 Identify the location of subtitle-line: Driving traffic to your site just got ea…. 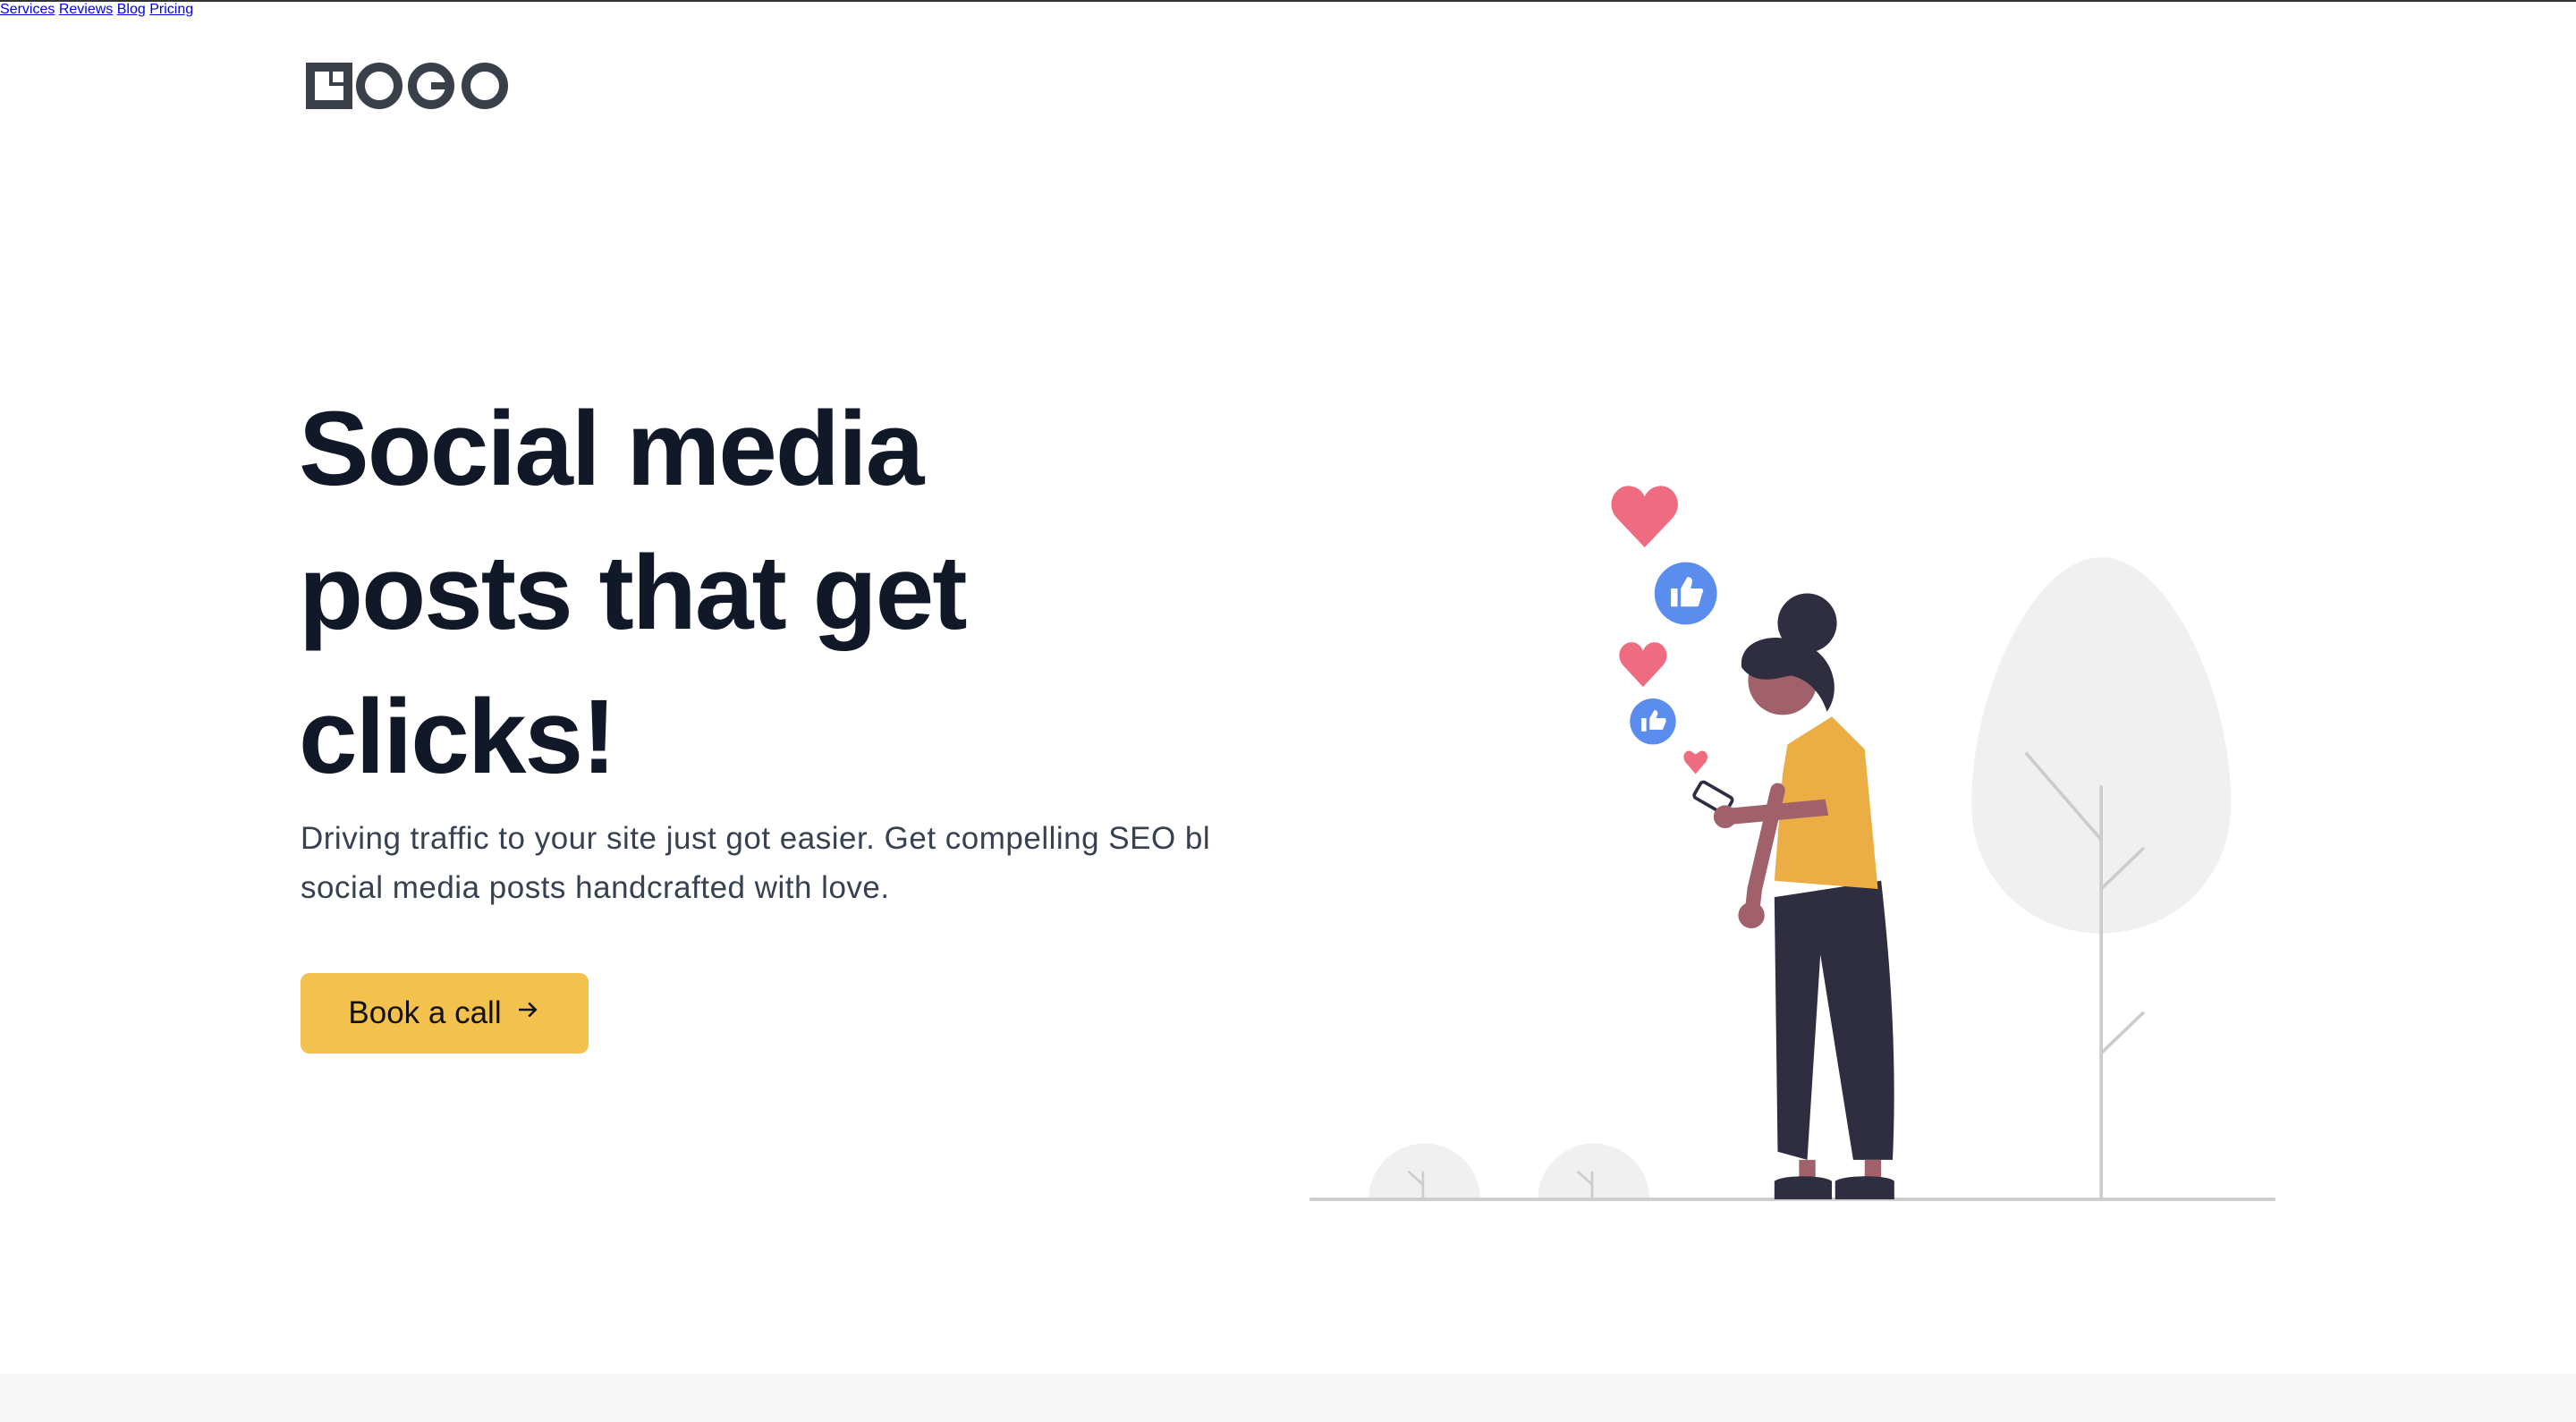
(756, 838).